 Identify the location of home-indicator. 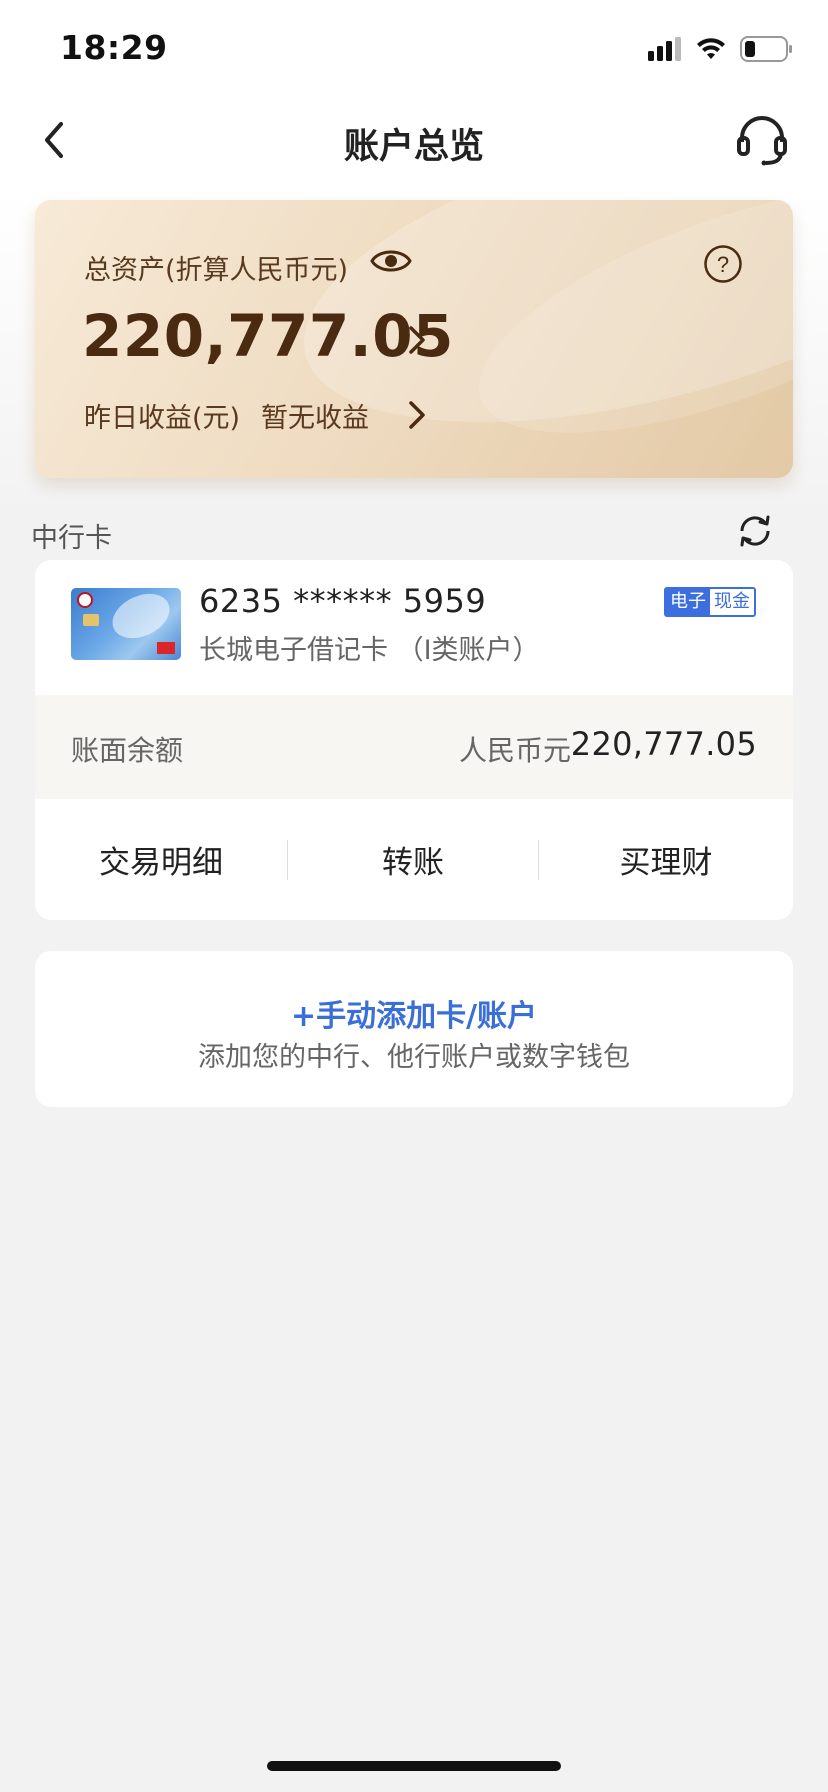
(414, 1766).